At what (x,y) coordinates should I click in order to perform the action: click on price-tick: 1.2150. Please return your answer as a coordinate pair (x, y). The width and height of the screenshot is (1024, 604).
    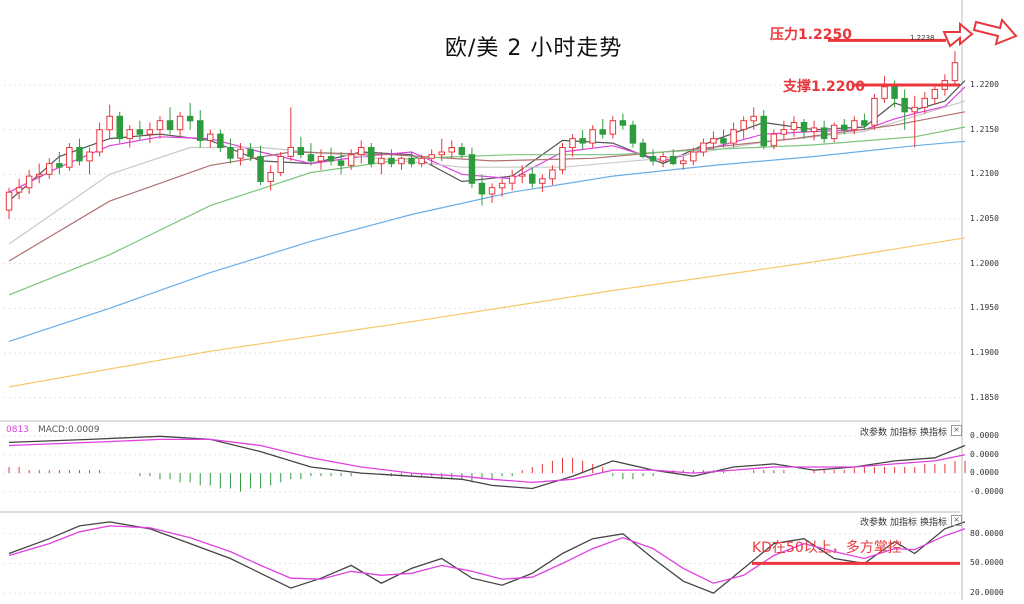
    Looking at the image, I should click on (984, 129).